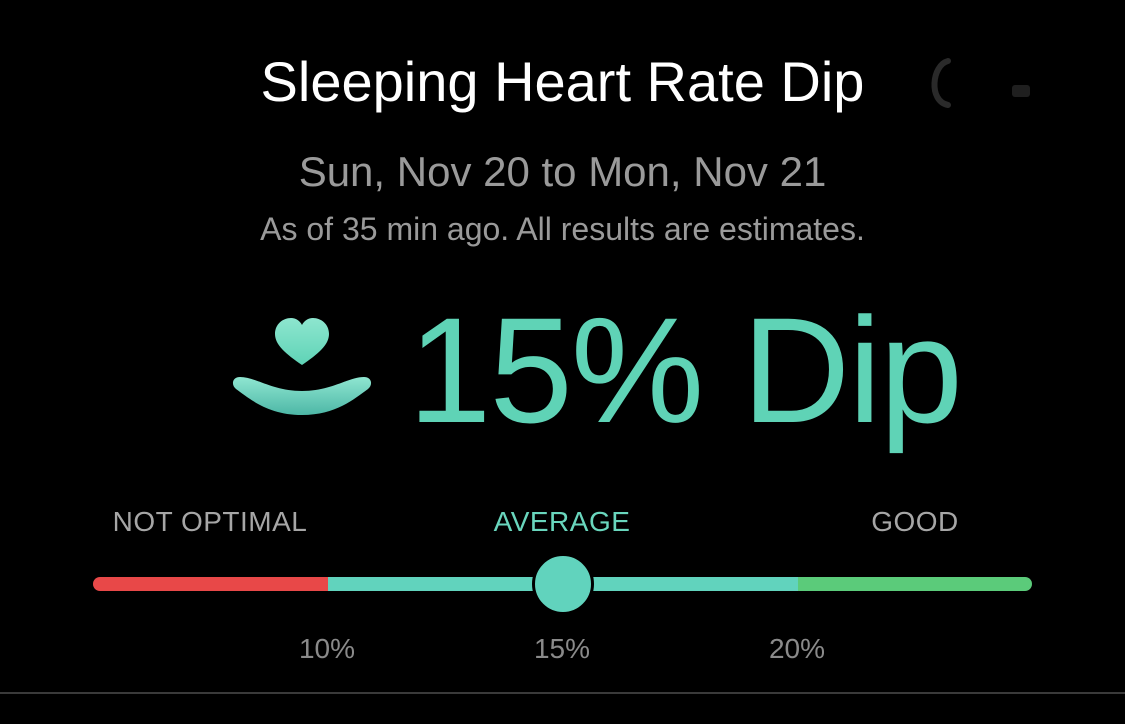 The height and width of the screenshot is (724, 1125). I want to click on range-label-good: GOOD, so click(915, 521).